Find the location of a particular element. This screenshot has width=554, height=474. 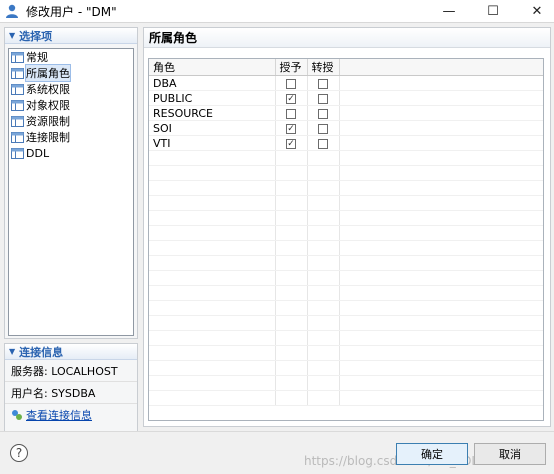

nav-item-label: 所属角色 is located at coordinates (48, 73).